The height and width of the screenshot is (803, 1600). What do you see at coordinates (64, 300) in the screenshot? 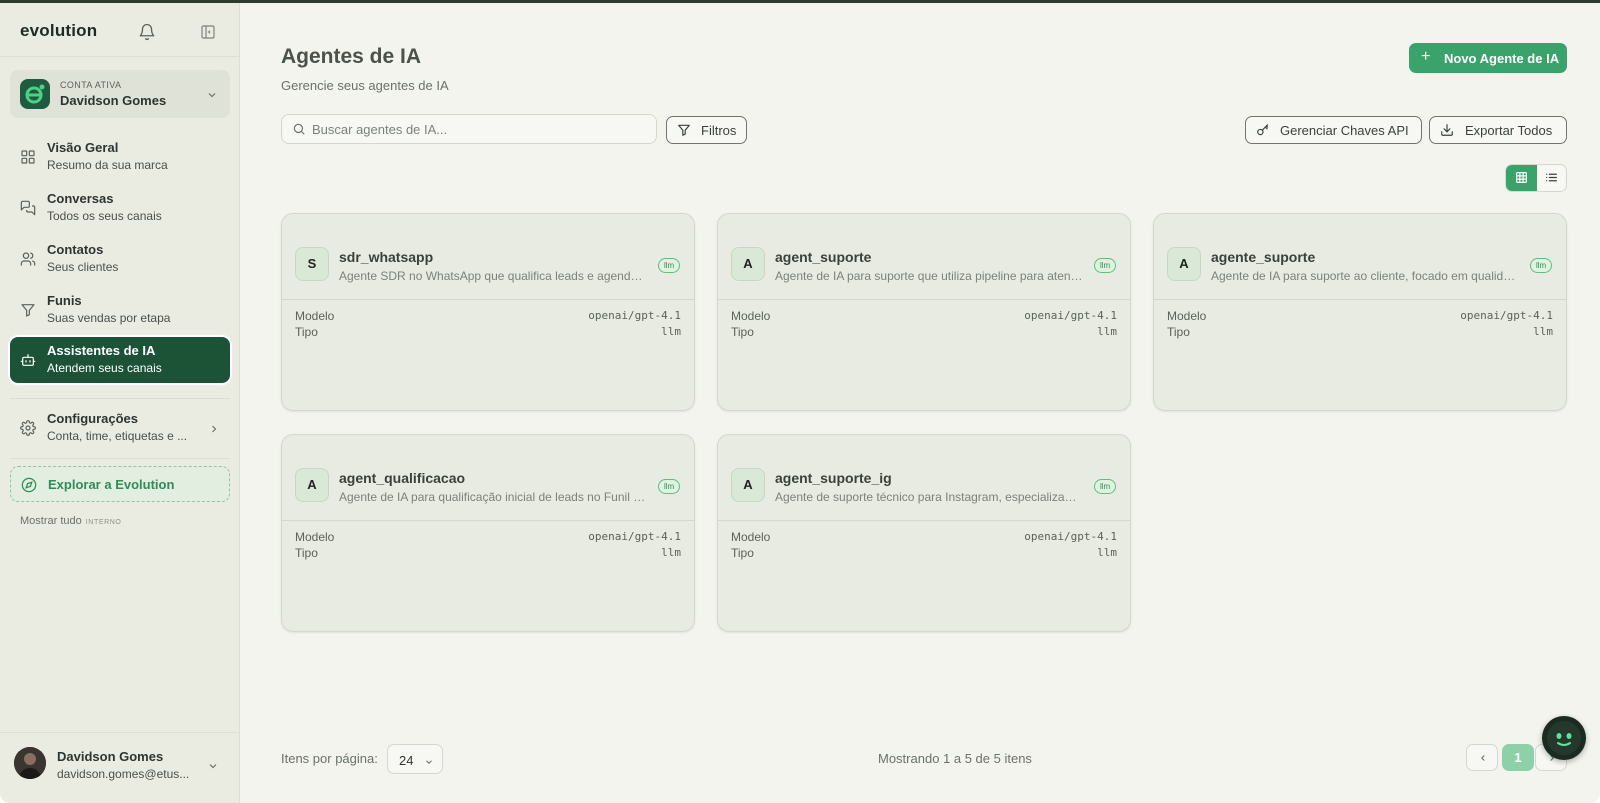
I see `sidebar-item-title: Funis` at bounding box center [64, 300].